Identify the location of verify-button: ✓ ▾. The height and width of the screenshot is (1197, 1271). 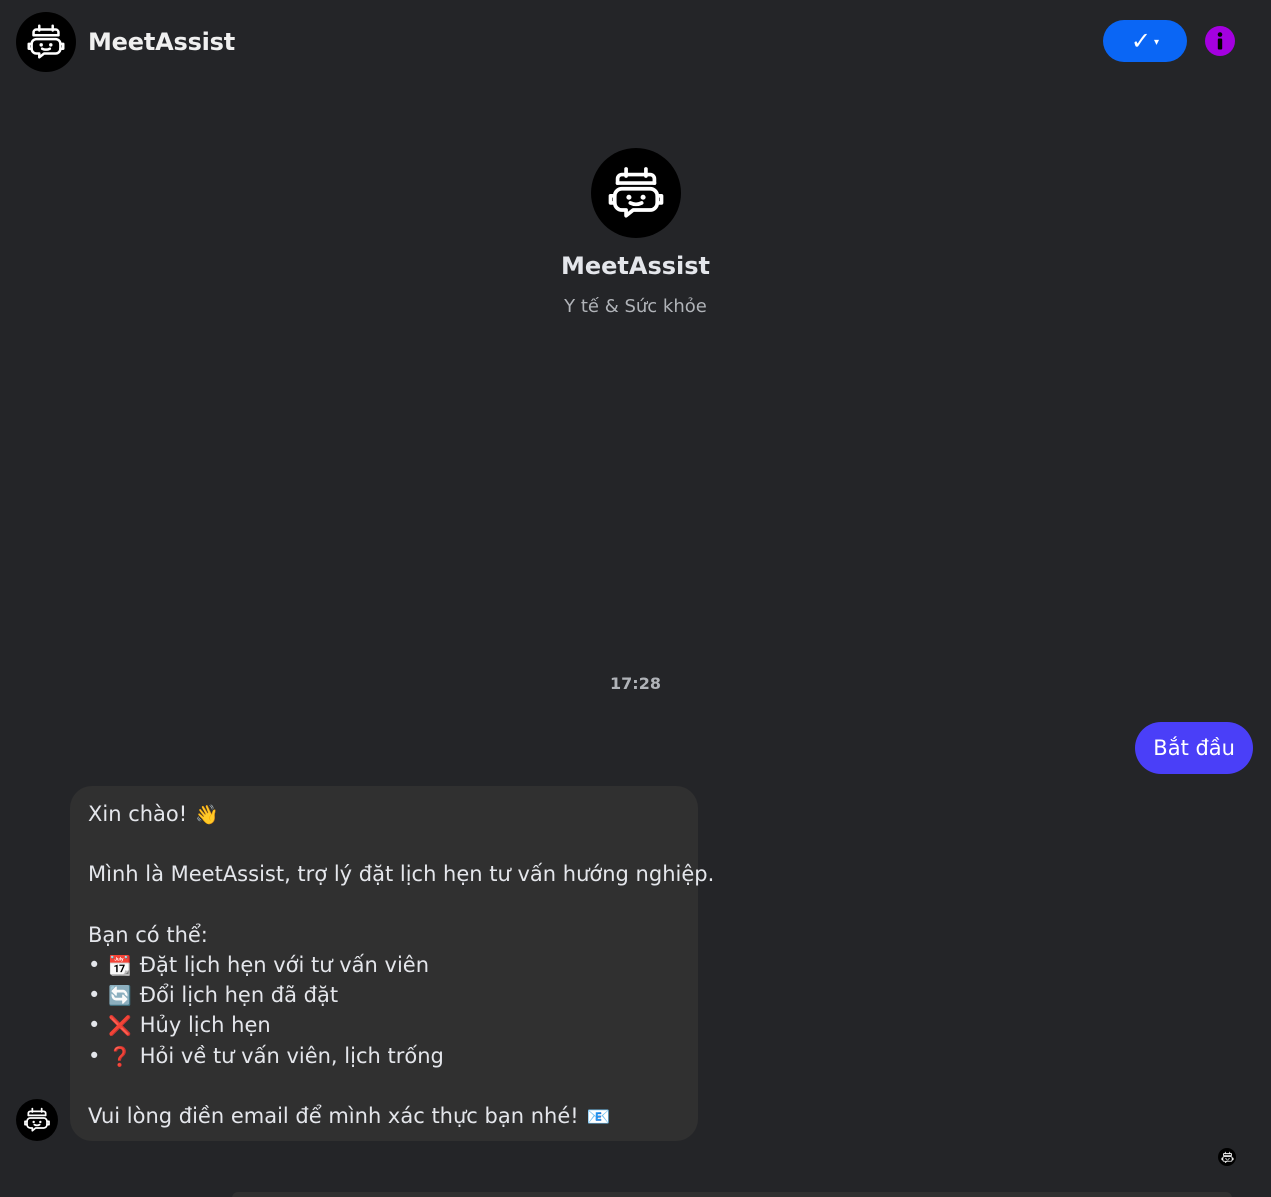
(1145, 41).